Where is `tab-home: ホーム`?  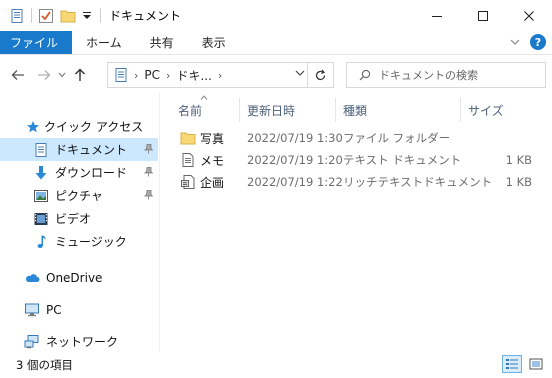 tab-home: ホーム is located at coordinates (104, 42).